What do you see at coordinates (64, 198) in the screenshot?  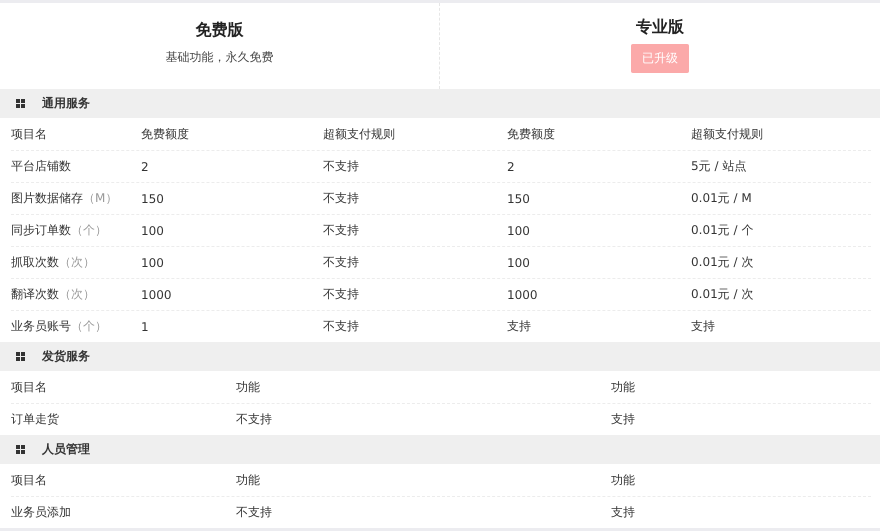 I see `table-cell-text: 图片数据储存（M）` at bounding box center [64, 198].